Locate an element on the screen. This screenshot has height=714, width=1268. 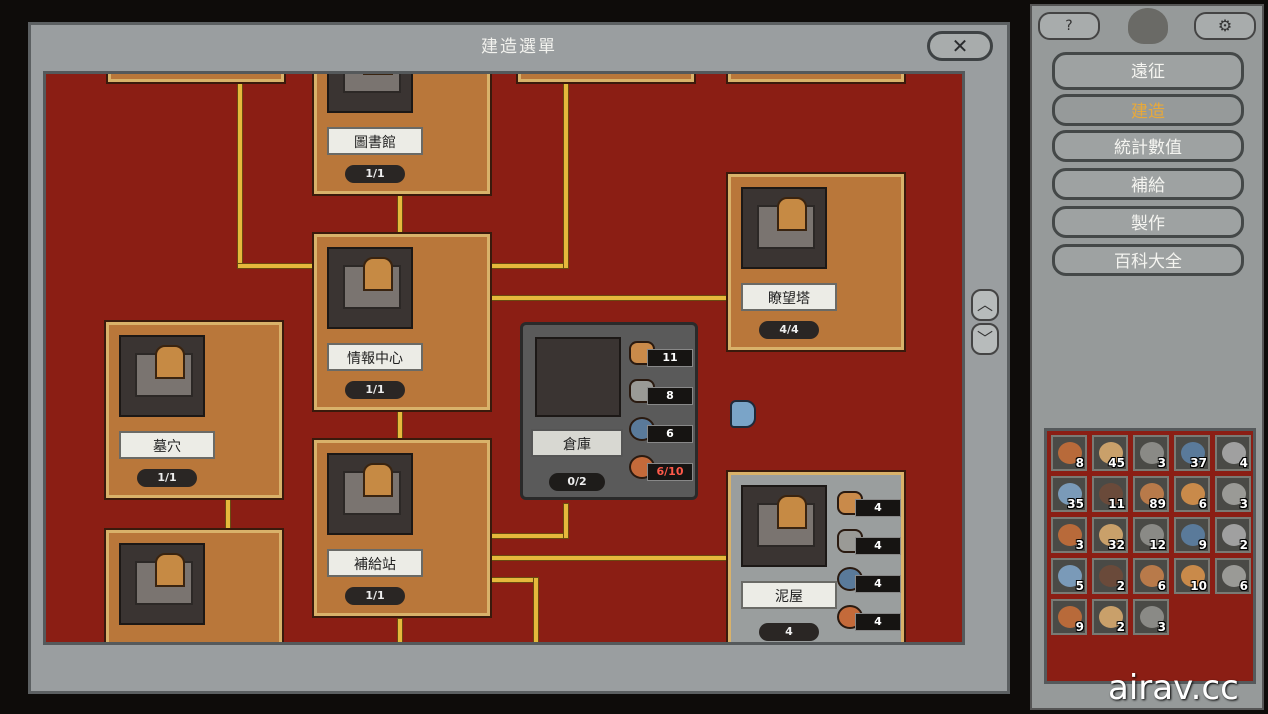
resource-count: 10 is located at coordinates (1198, 586).